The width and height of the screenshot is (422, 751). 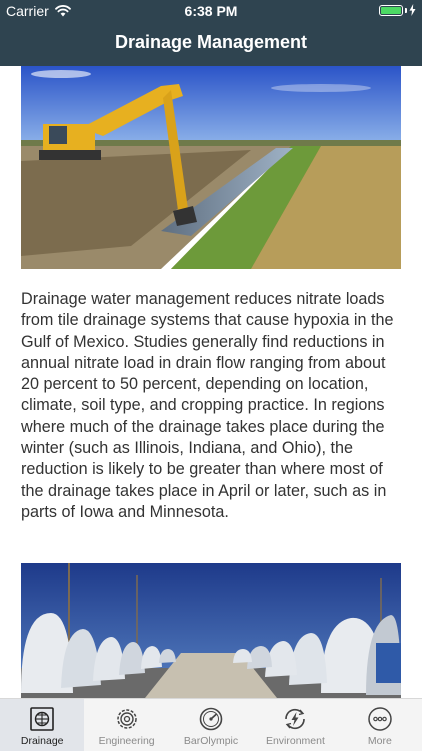 I want to click on tab-more: More, so click(x=380, y=725).